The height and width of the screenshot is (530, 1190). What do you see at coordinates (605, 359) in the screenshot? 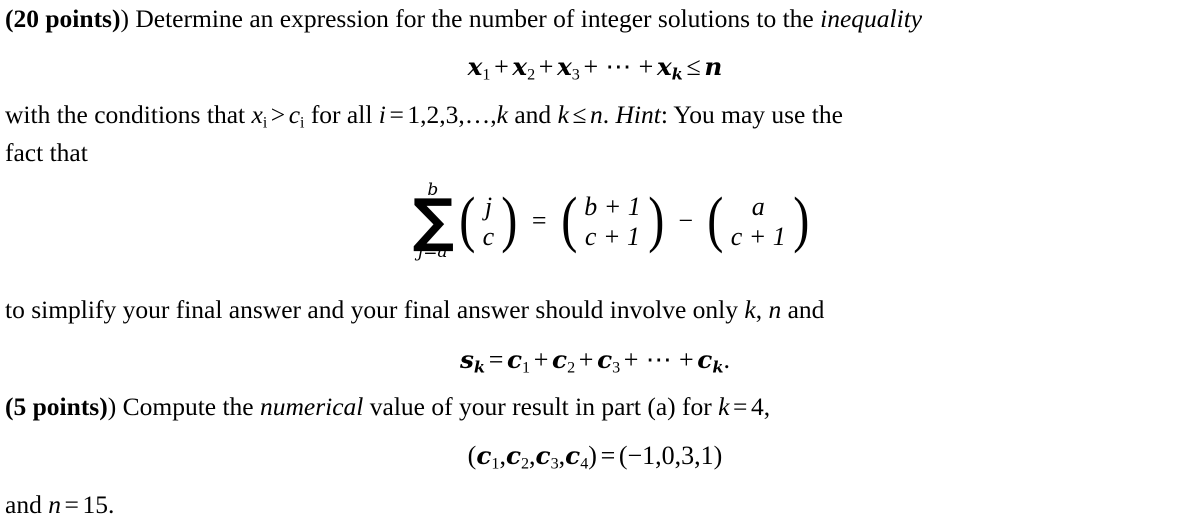
I see `sk-term-3: c` at bounding box center [605, 359].